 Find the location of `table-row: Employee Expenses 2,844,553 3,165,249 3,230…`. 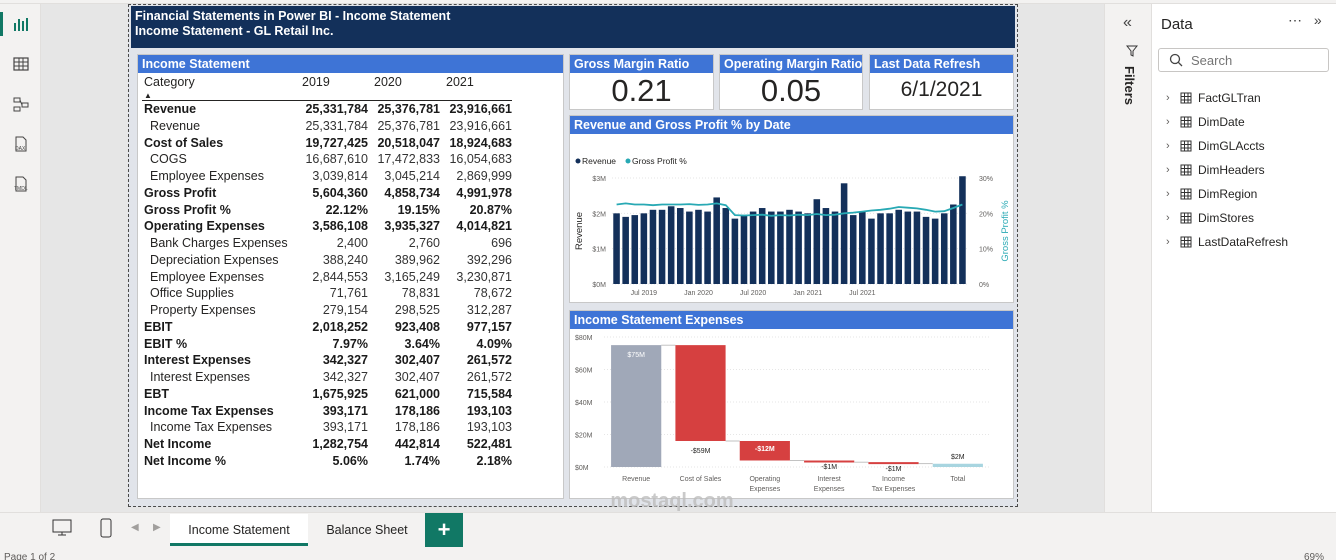

table-row: Employee Expenses 2,844,553 3,165,249 3,230… is located at coordinates (327, 276).